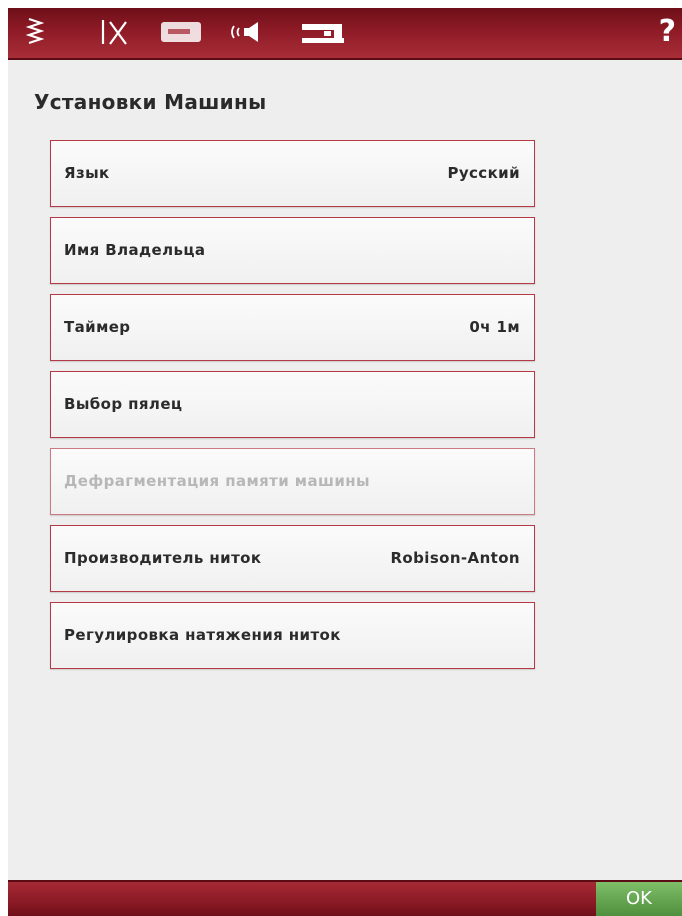  I want to click on setting-hoop-selection: Выбор пялец, so click(292, 404).